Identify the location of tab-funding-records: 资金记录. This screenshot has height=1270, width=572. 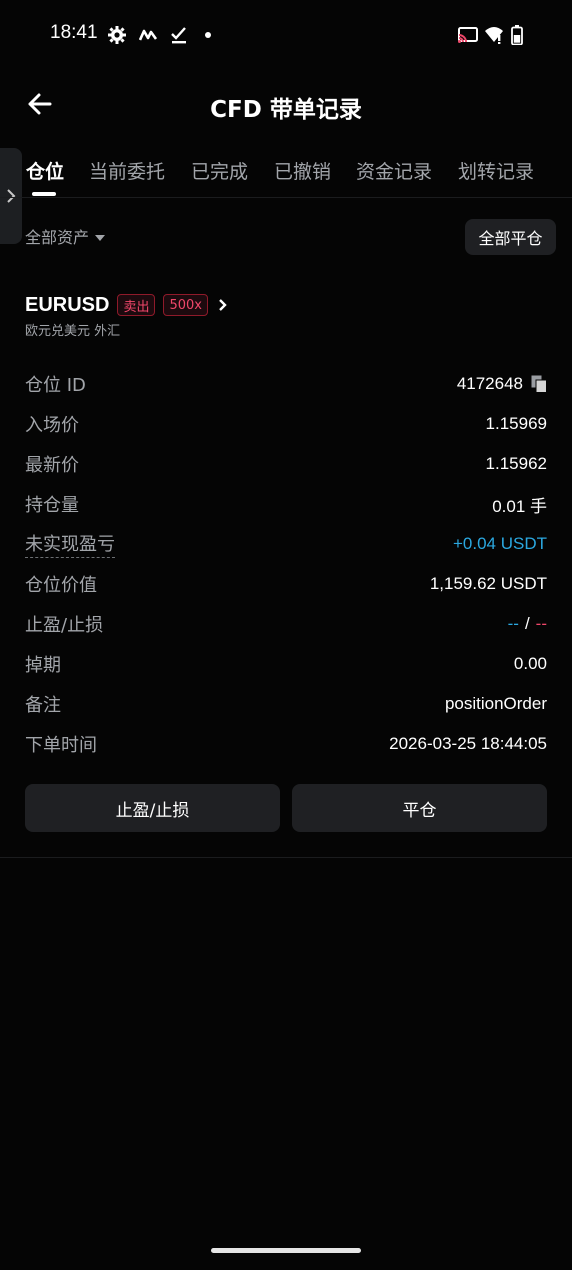
(394, 170).